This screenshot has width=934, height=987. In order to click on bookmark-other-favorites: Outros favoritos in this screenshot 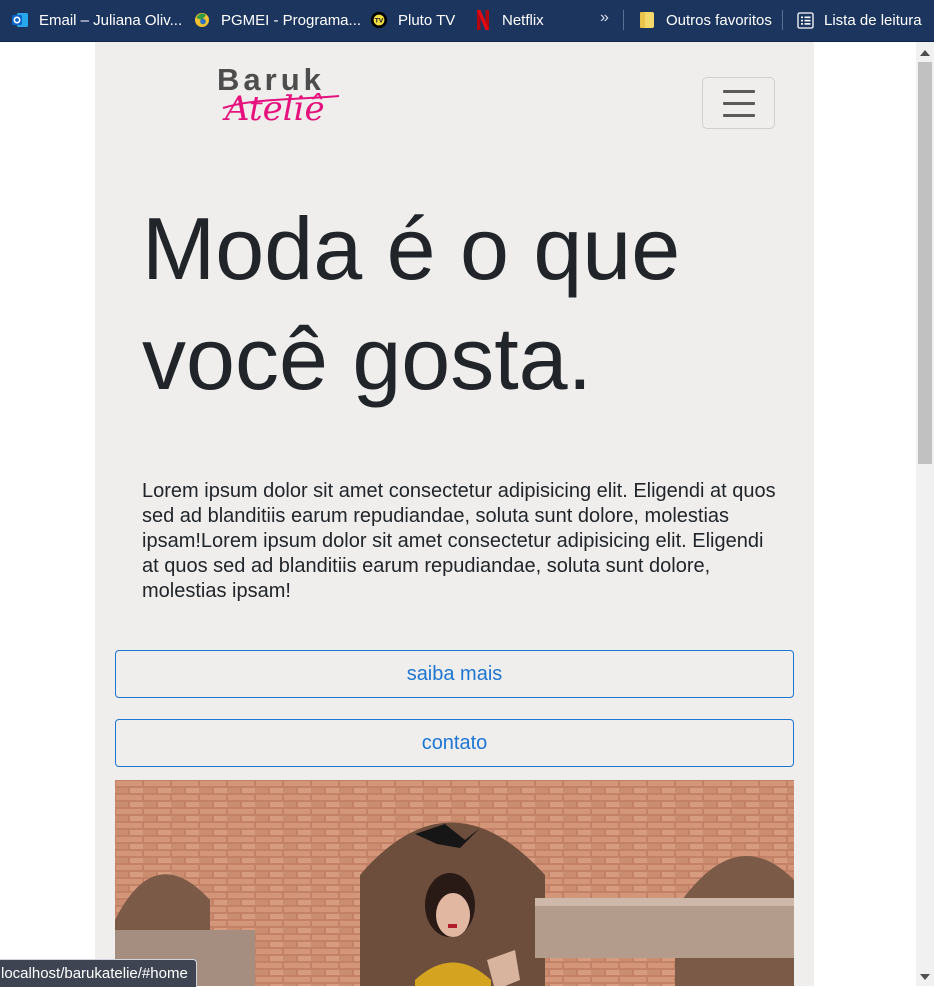, I will do `click(705, 20)`.